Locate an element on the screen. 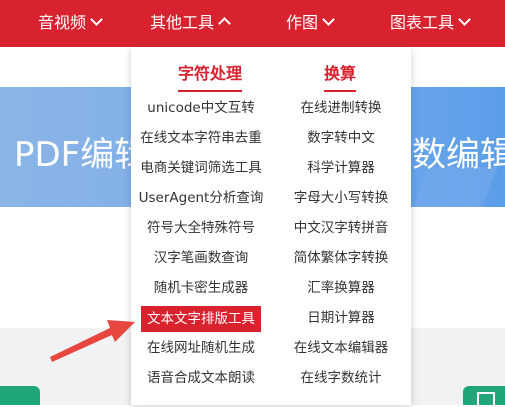 This screenshot has height=407, width=505. banner-title-right: 数编辑 is located at coordinates (458, 155).